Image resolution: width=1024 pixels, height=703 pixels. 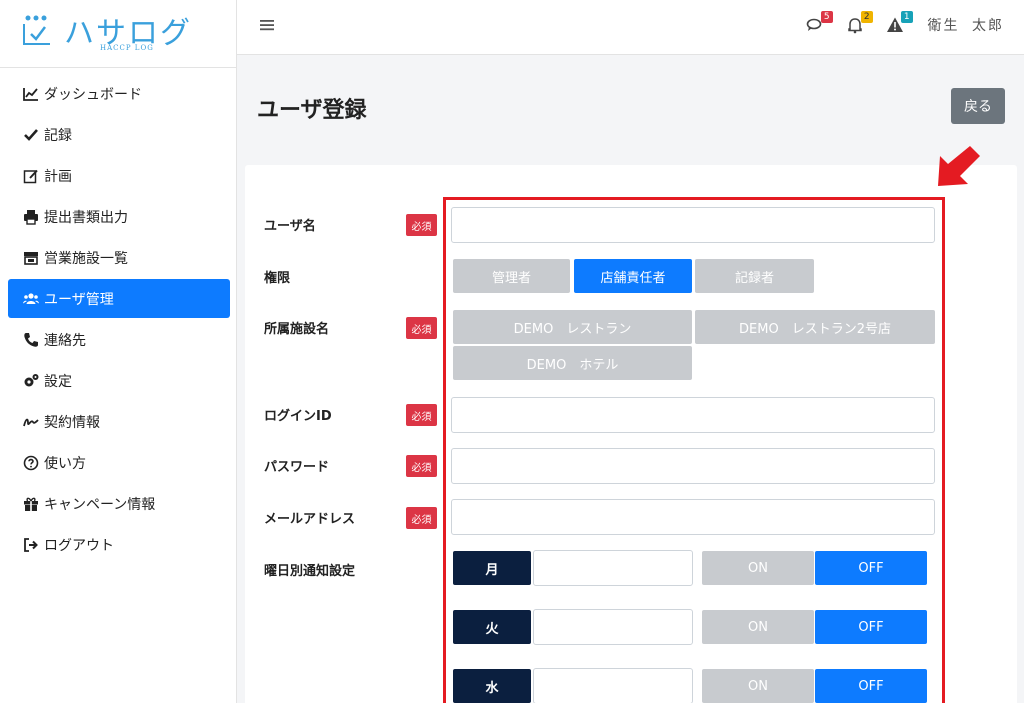 What do you see at coordinates (31, 135) in the screenshot?
I see `check-icon` at bounding box center [31, 135].